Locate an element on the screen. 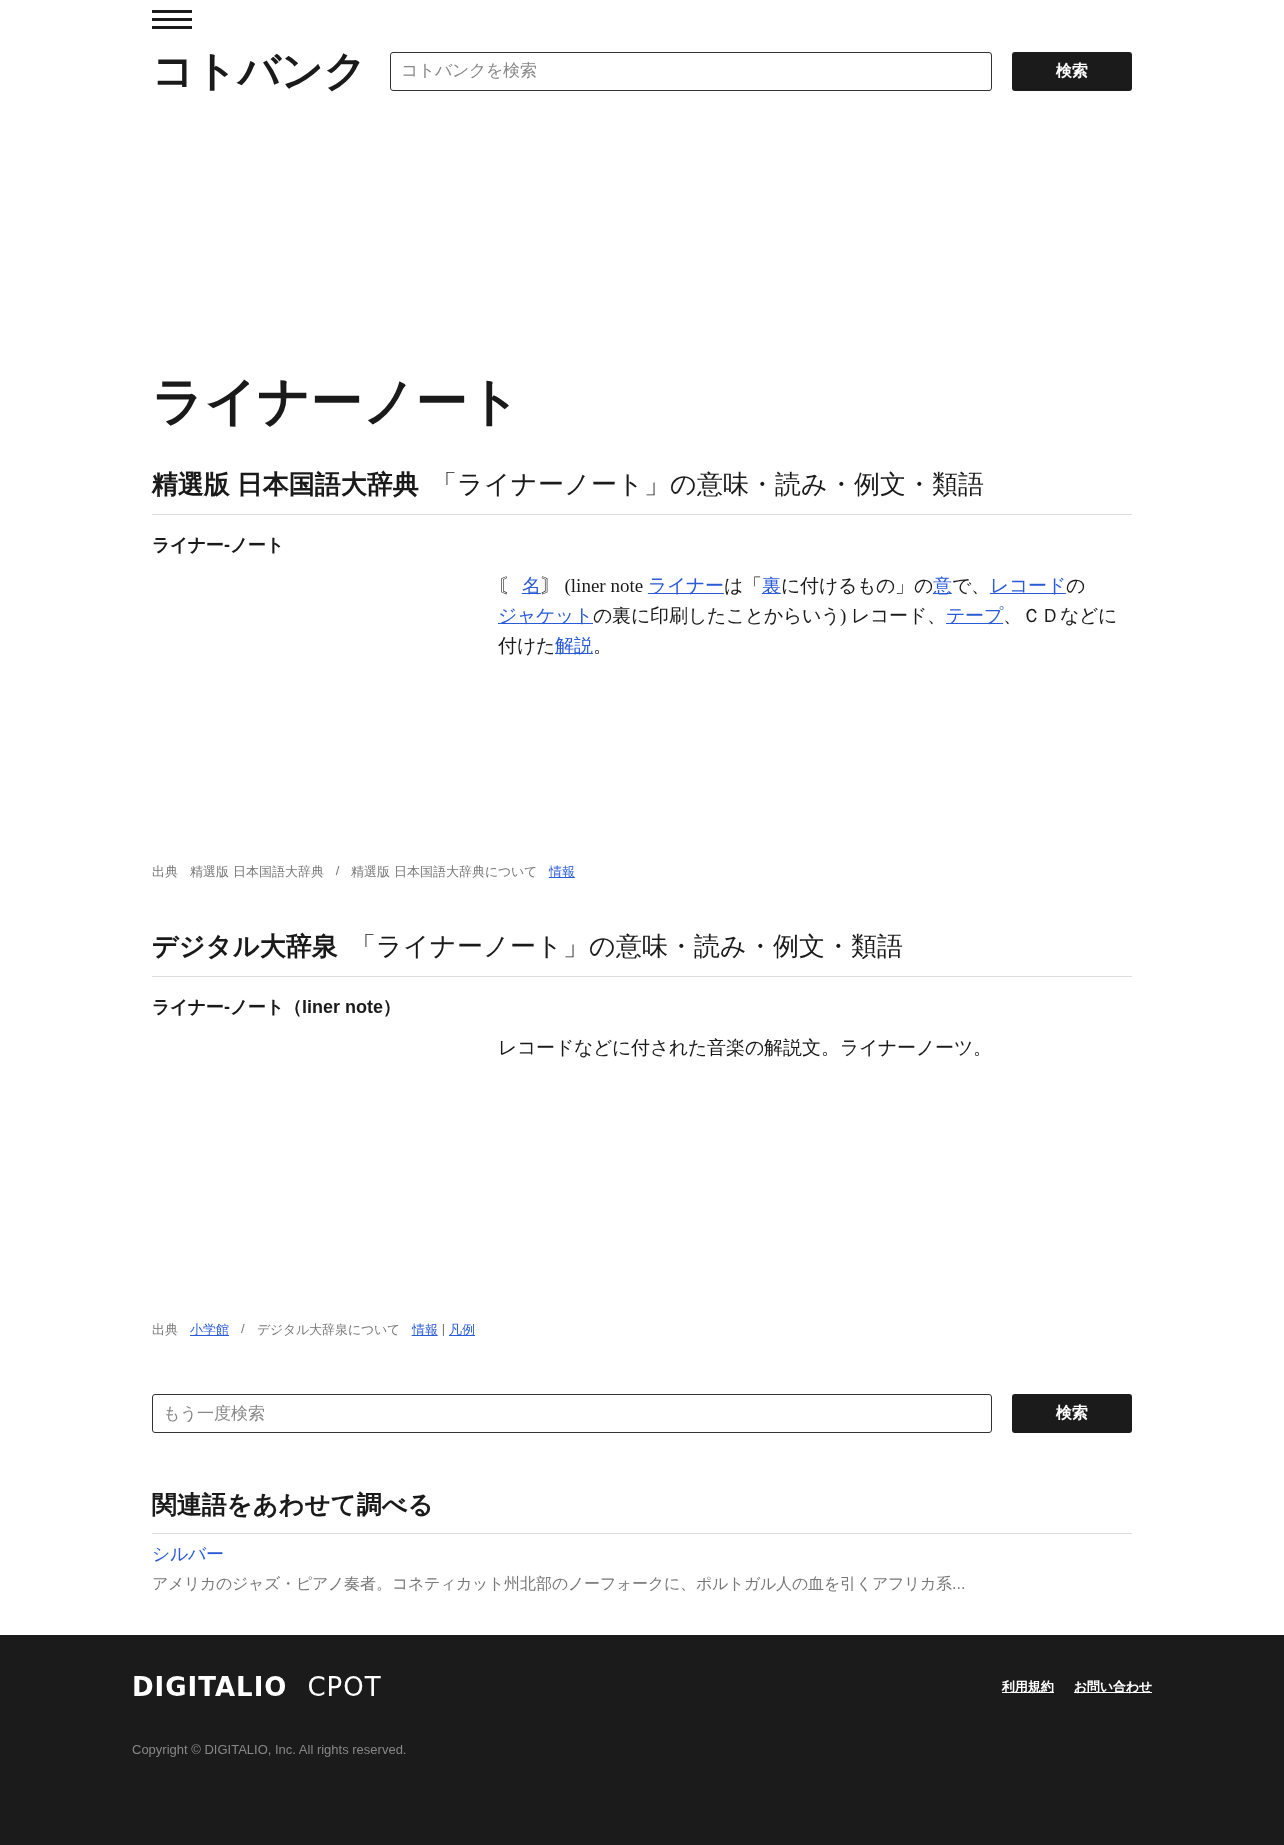 This screenshot has width=1284, height=1845. definition-link: レコード is located at coordinates (1027, 585).